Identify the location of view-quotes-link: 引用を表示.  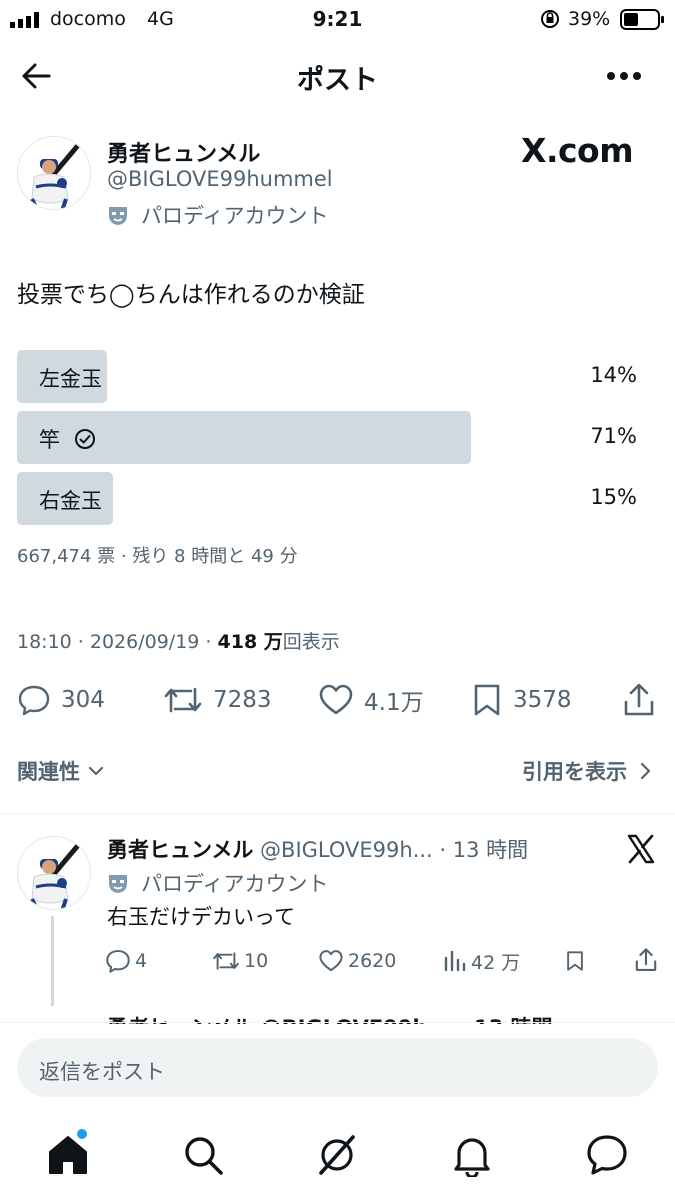
(588, 771).